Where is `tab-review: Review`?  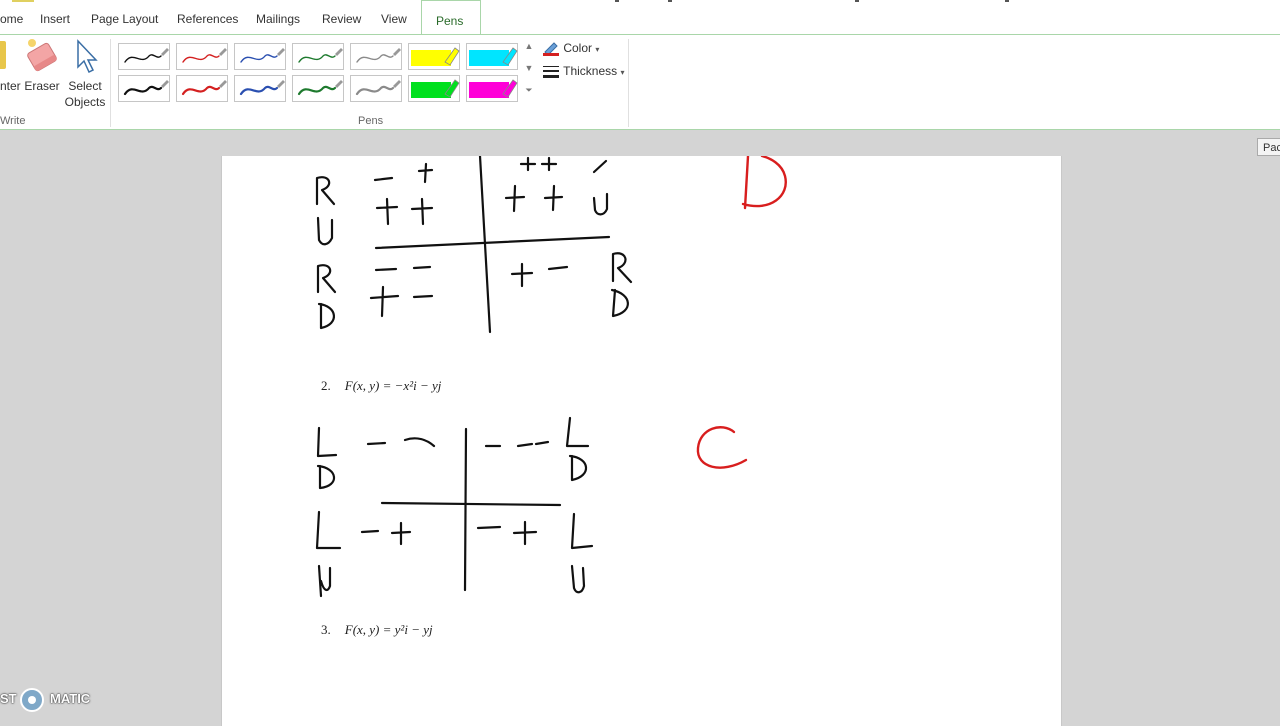 tab-review: Review is located at coordinates (341, 19).